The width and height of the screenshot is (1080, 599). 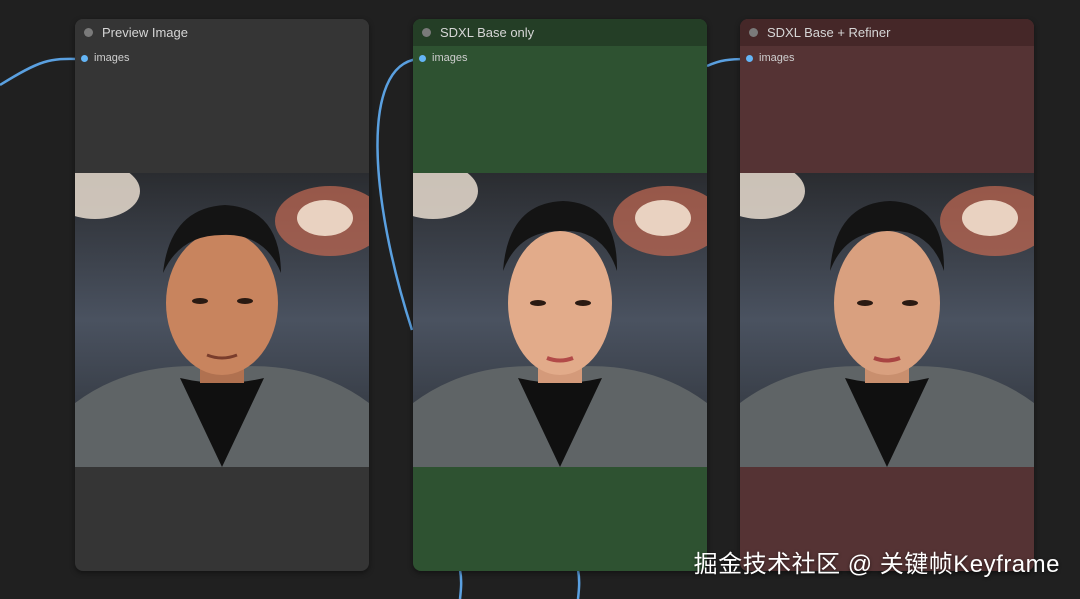 What do you see at coordinates (222, 32) in the screenshot?
I see `node-header: Preview Image` at bounding box center [222, 32].